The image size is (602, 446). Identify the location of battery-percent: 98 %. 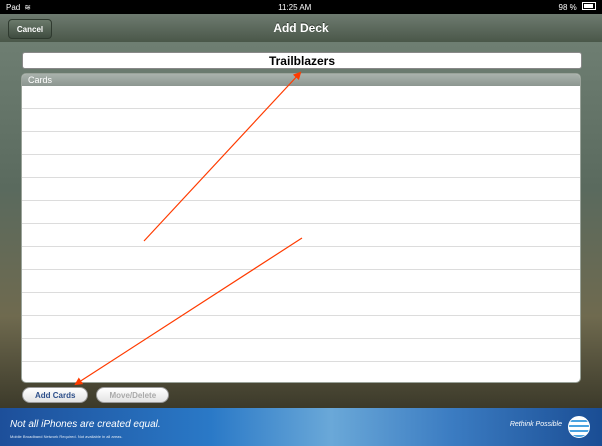
(567, 7).